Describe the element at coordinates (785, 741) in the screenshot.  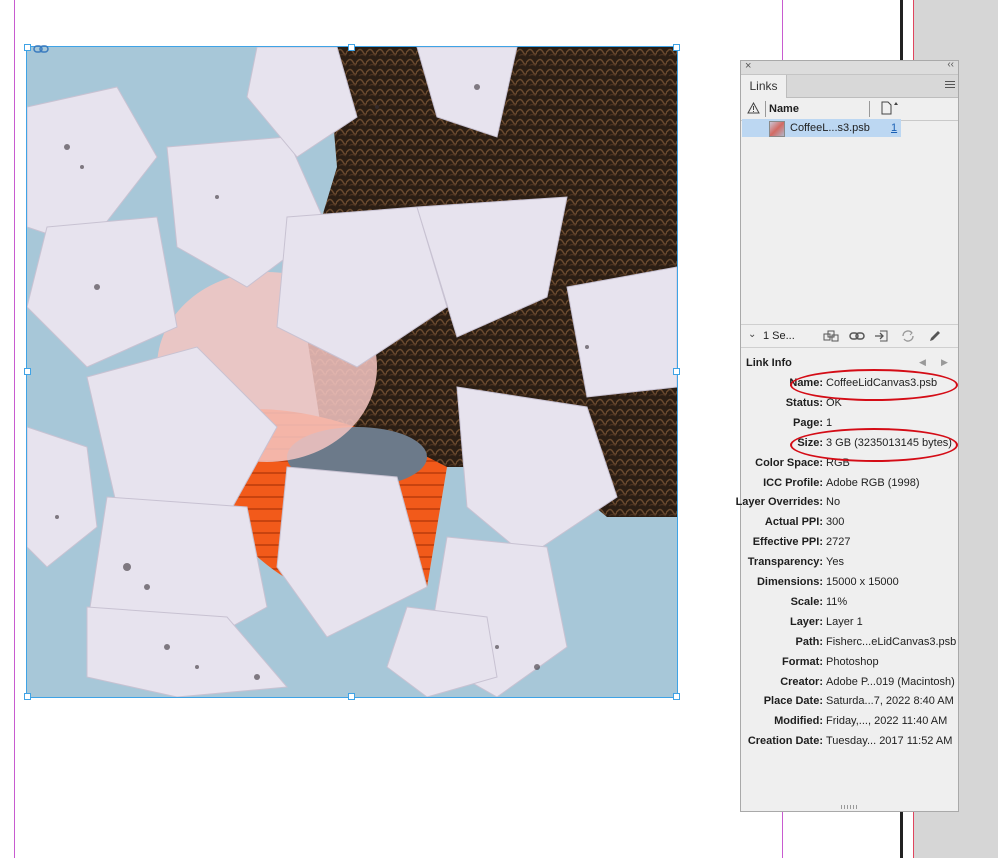
I see `link-info-label: Creation Date:` at that location.